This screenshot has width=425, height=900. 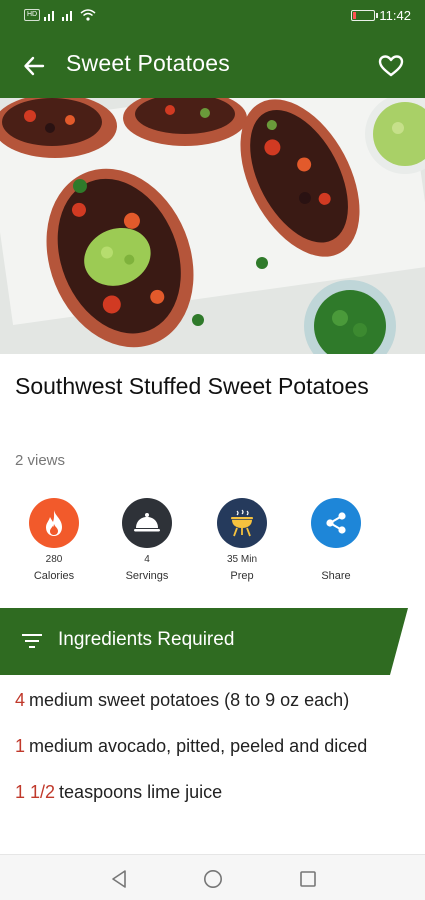 What do you see at coordinates (20, 746) in the screenshot?
I see `ingredient-qty: 1` at bounding box center [20, 746].